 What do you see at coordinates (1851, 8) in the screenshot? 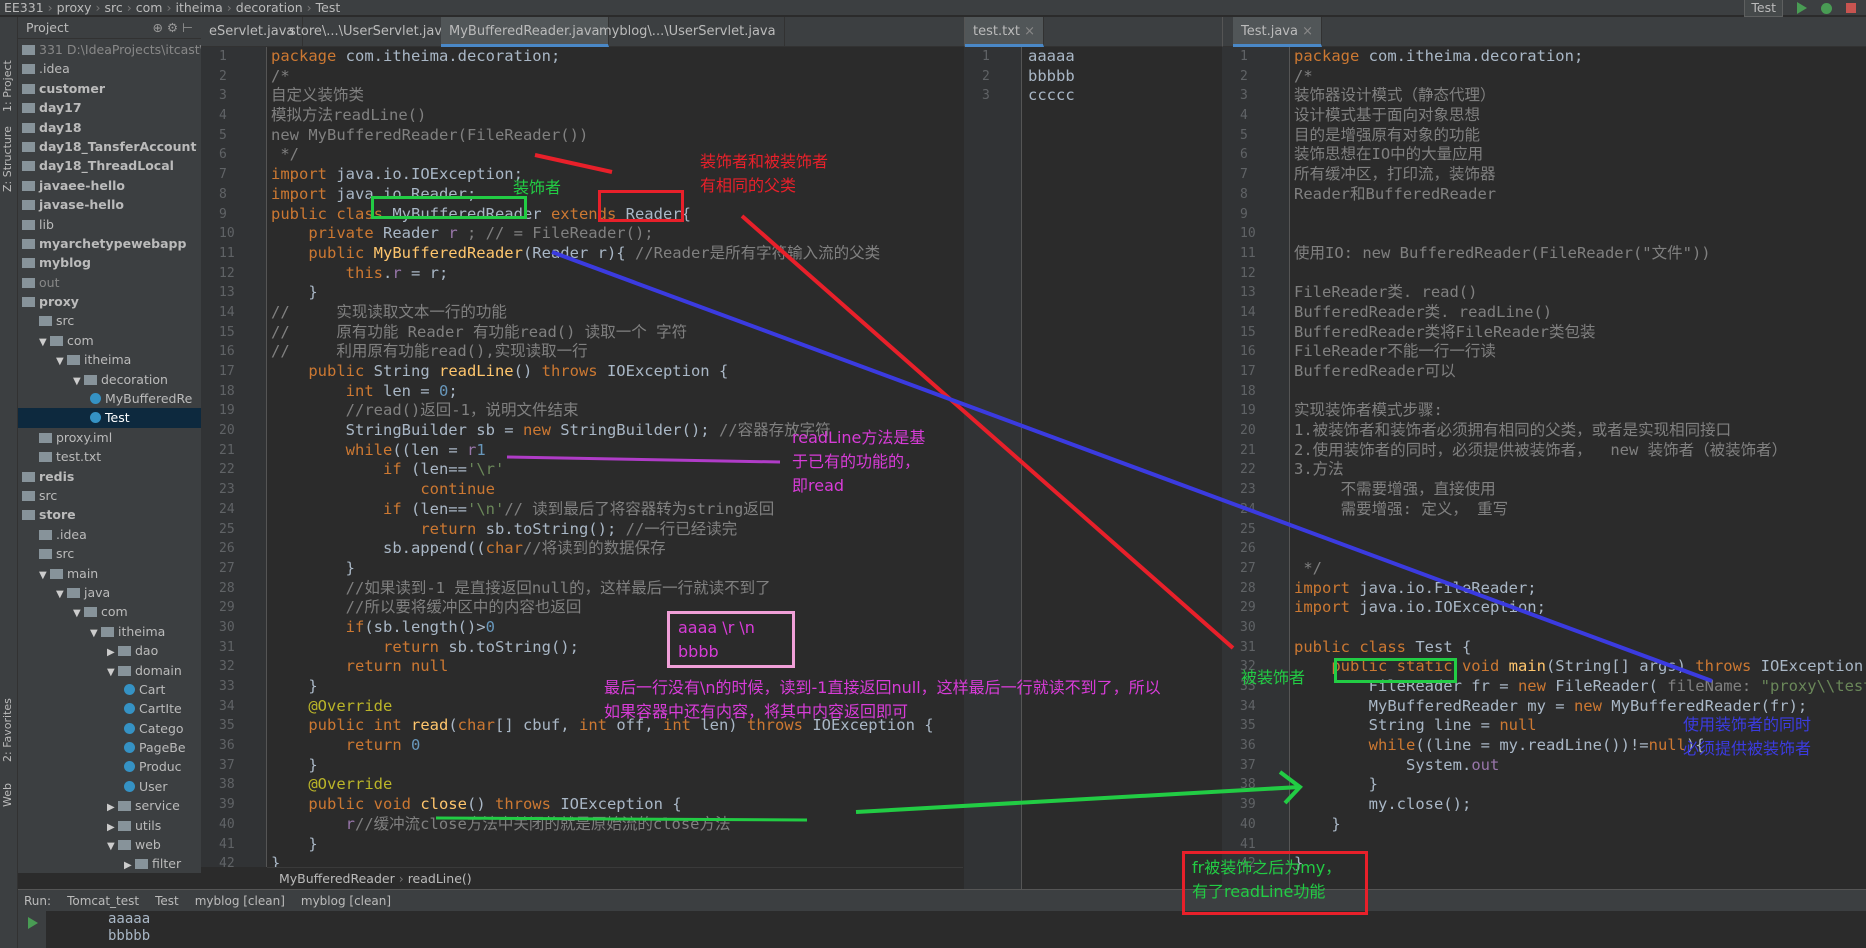
I see `stop-icon` at bounding box center [1851, 8].